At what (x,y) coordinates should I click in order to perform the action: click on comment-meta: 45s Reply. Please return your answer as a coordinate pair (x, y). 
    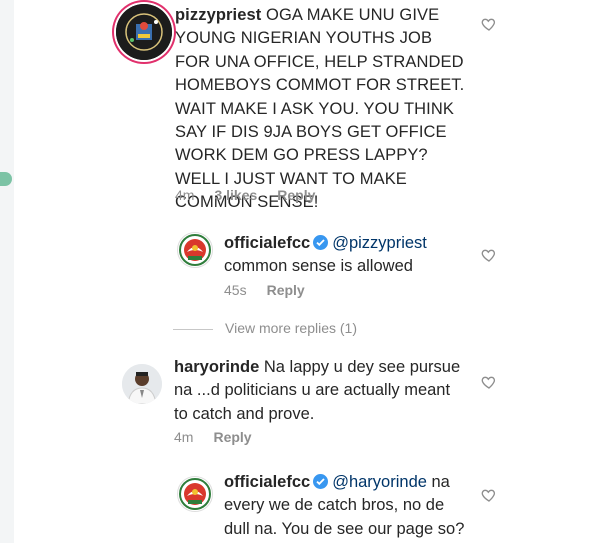
    Looking at the image, I should click on (274, 290).